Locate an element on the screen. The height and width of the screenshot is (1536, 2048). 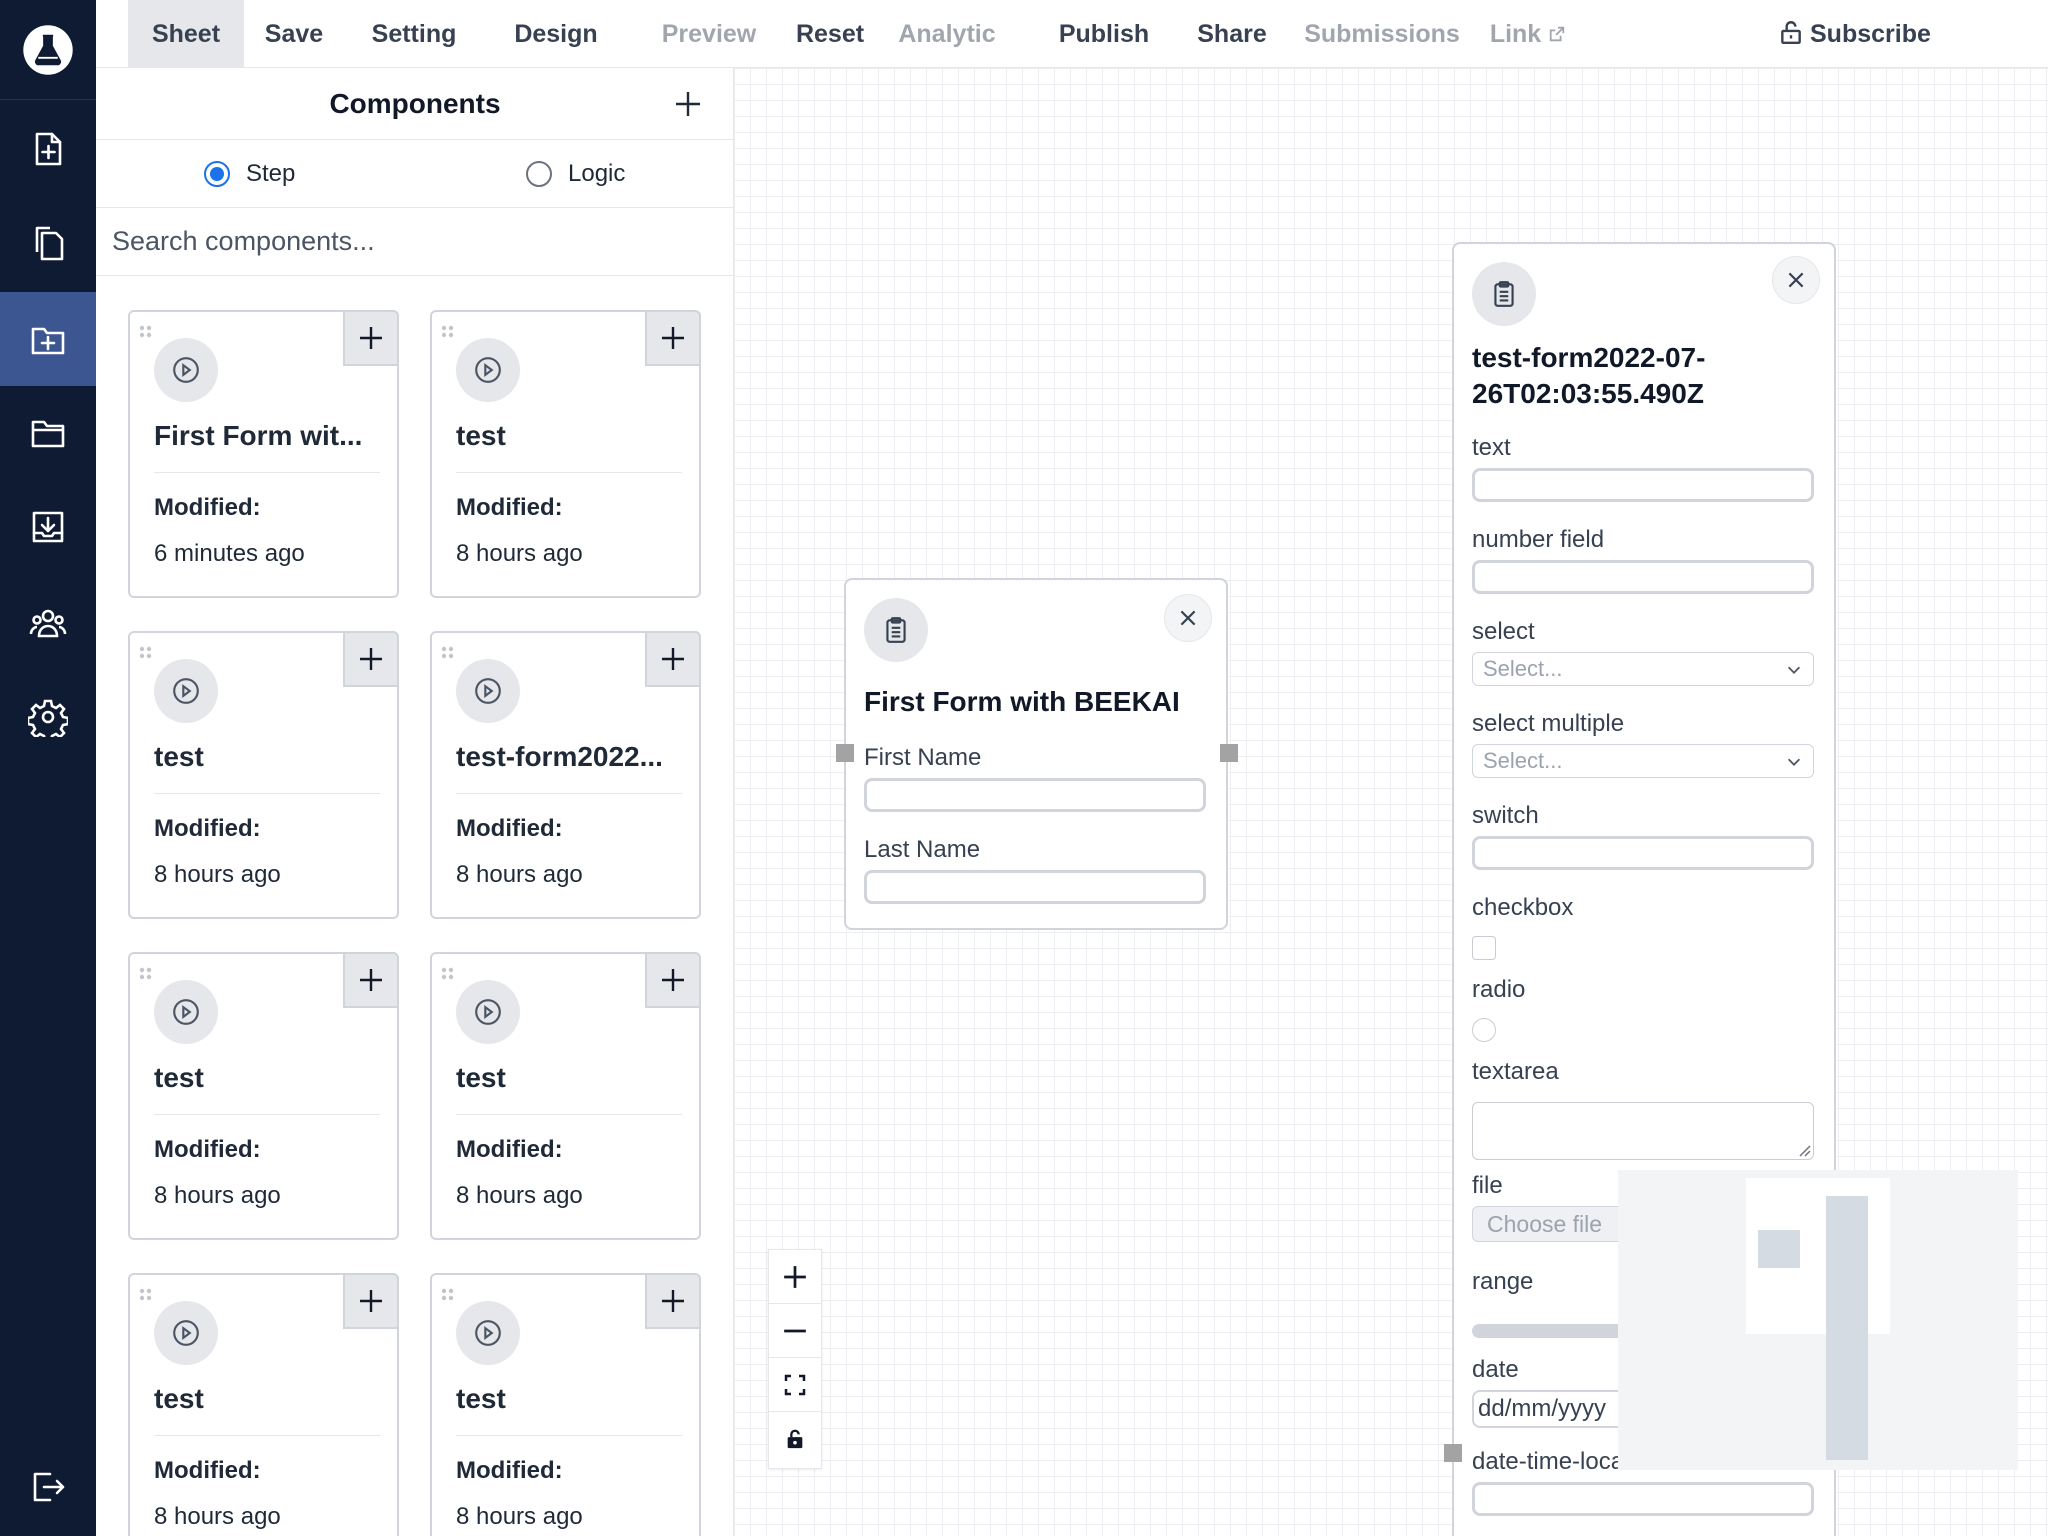
menu-sheet: Sheet is located at coordinates (186, 34).